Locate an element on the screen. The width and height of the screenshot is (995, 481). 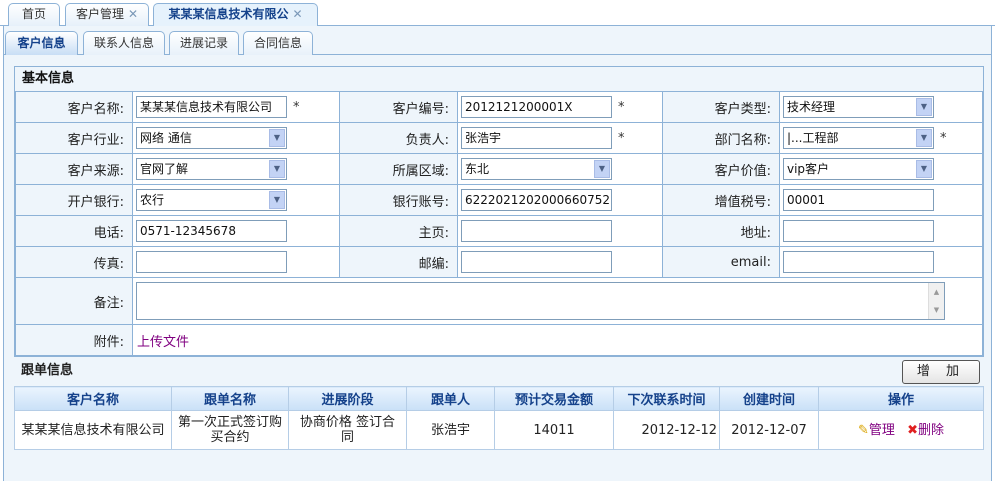
section-title: 跟单信息 is located at coordinates (47, 370).